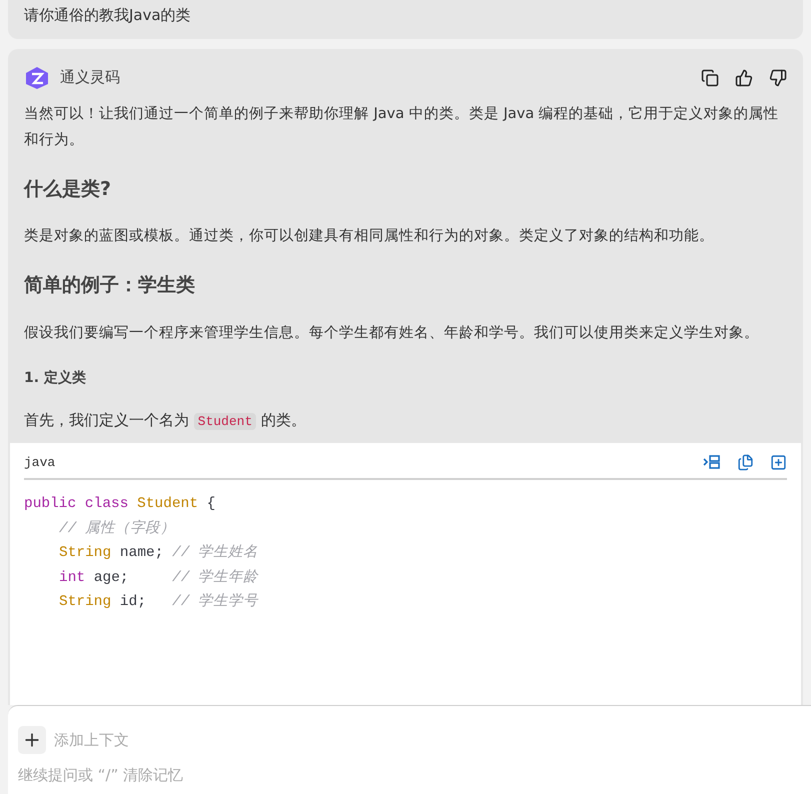 This screenshot has height=794, width=811. I want to click on copy-code-button, so click(745, 462).